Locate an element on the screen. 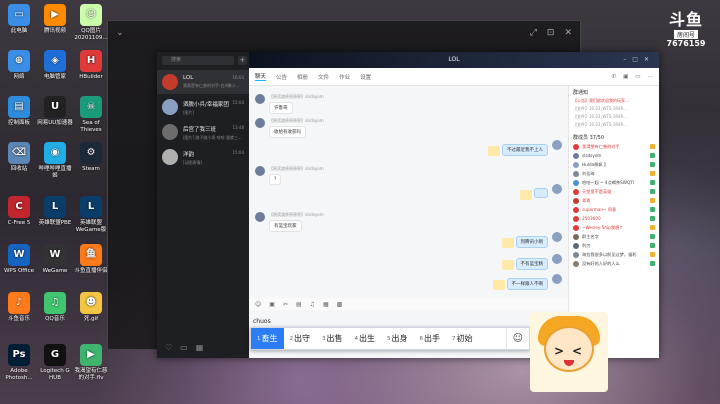  toolbar-icon: ♫ is located at coordinates (312, 304).